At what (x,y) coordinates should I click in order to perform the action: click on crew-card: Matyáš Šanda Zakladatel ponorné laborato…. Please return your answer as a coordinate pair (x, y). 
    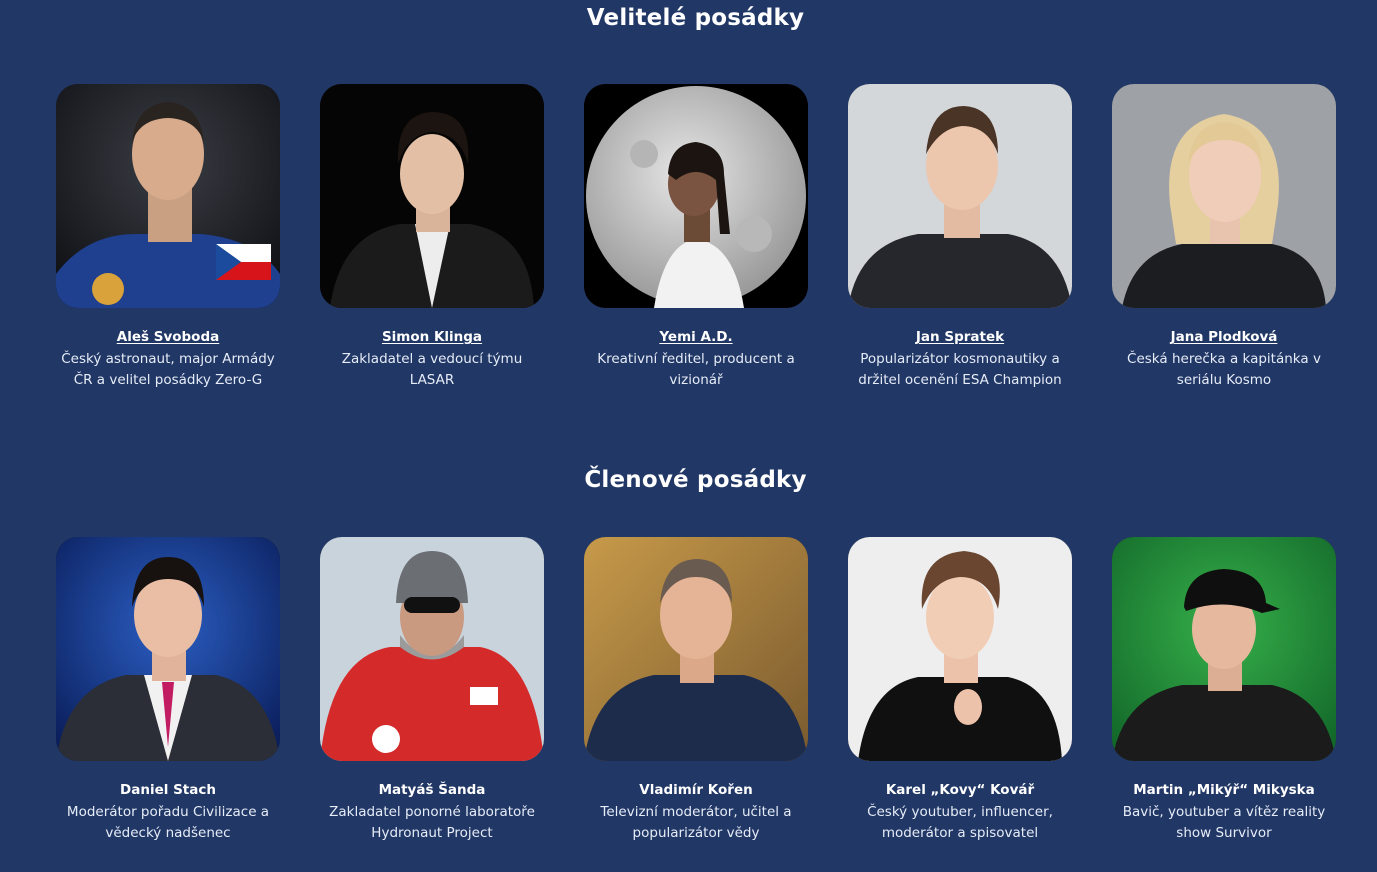
    Looking at the image, I should click on (432, 690).